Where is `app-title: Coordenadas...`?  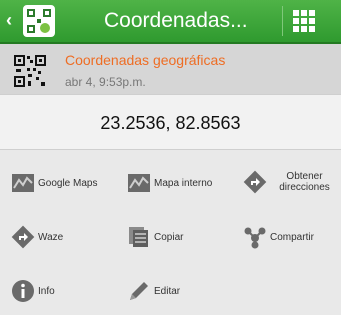
app-title: Coordenadas... is located at coordinates (176, 20).